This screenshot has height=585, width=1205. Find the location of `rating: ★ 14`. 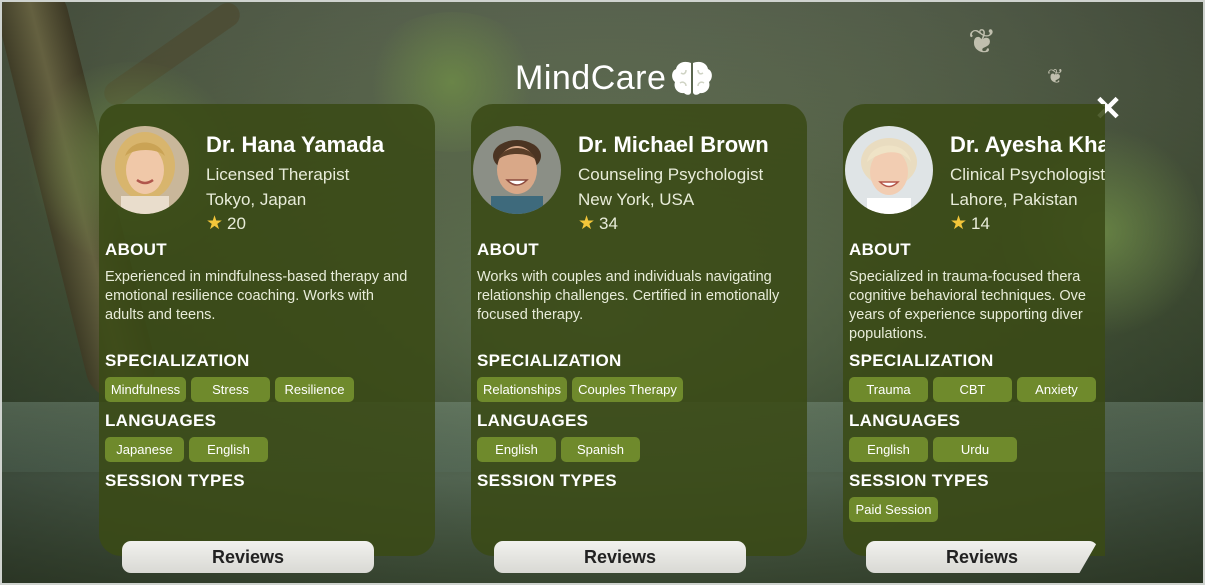

rating: ★ 14 is located at coordinates (970, 224).